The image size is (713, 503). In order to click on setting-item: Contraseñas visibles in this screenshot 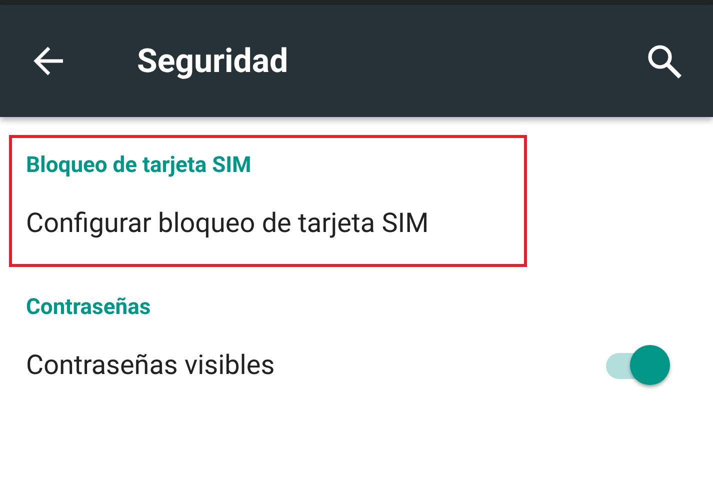, I will do `click(315, 365)`.